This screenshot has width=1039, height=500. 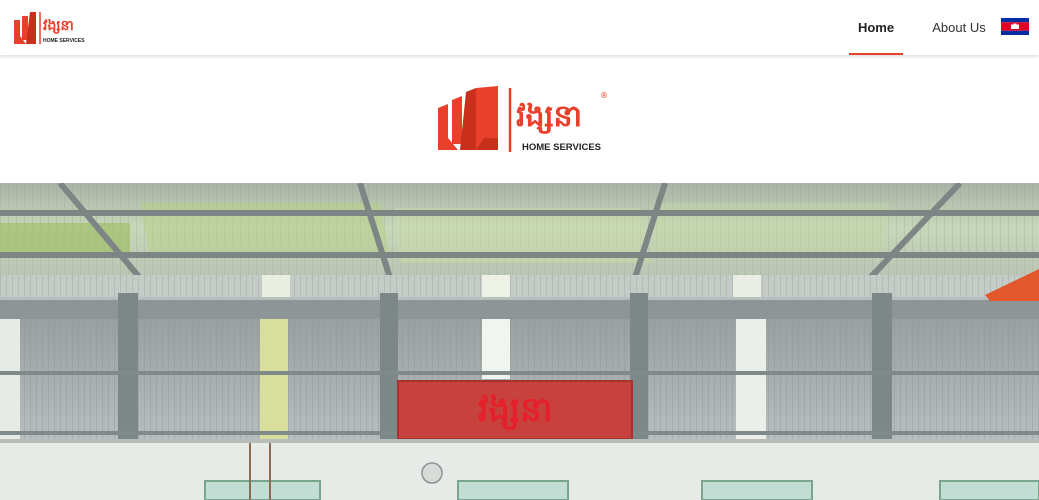 What do you see at coordinates (1015, 26) in the screenshot?
I see `cambodia-flag-icon` at bounding box center [1015, 26].